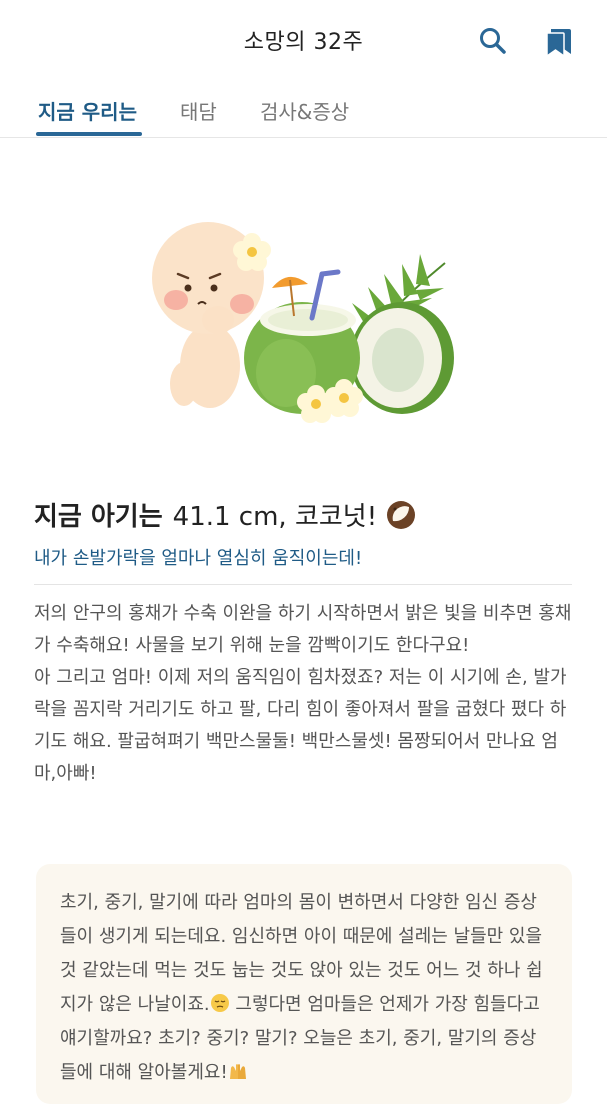 This screenshot has width=607, height=1104. I want to click on bookmark-button, so click(559, 41).